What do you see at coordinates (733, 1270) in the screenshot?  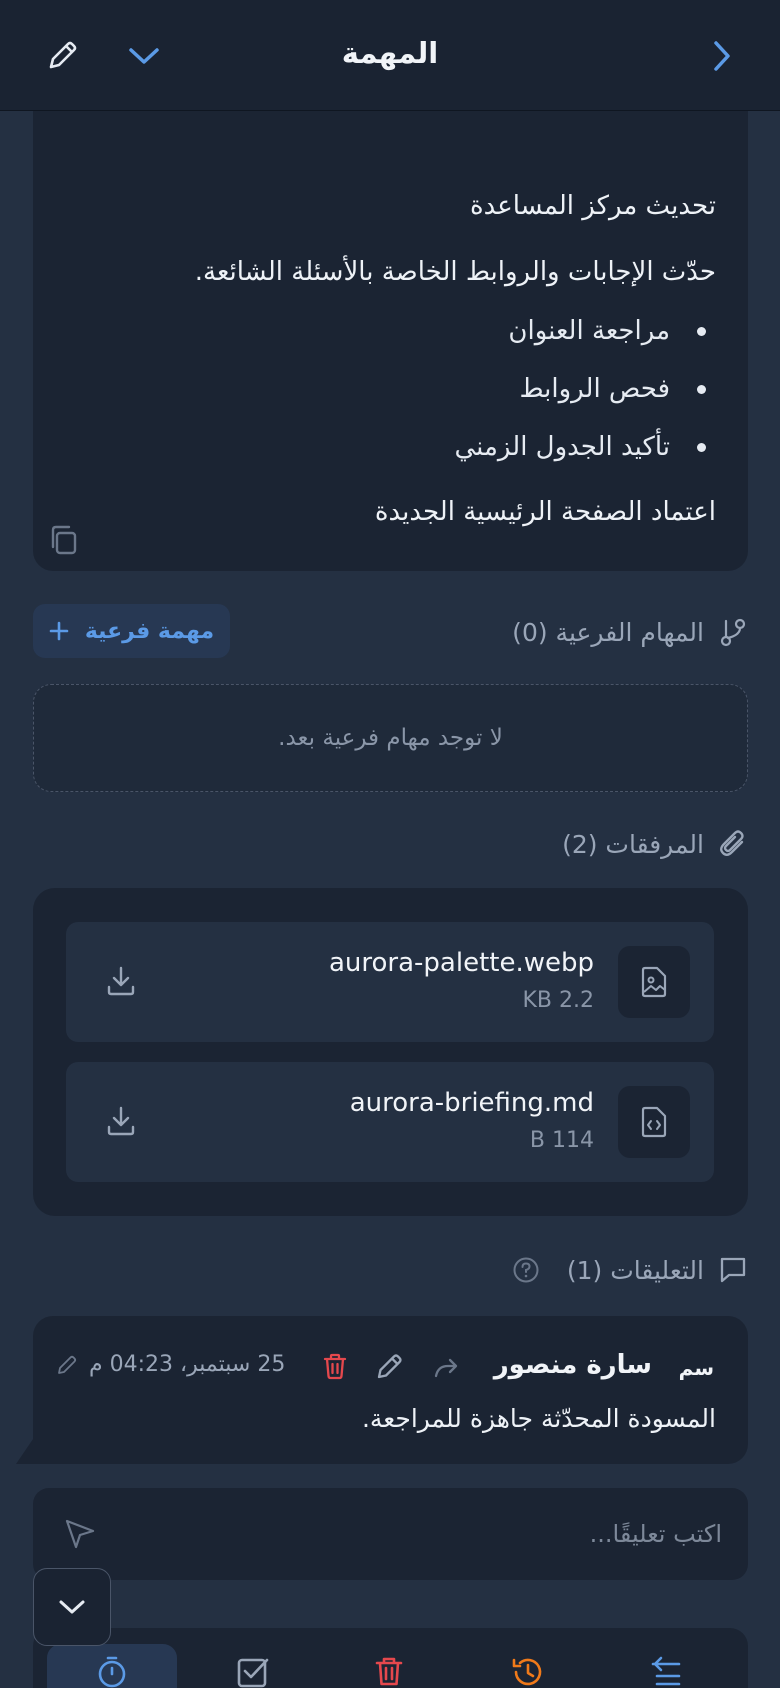 I see `comment-icon` at bounding box center [733, 1270].